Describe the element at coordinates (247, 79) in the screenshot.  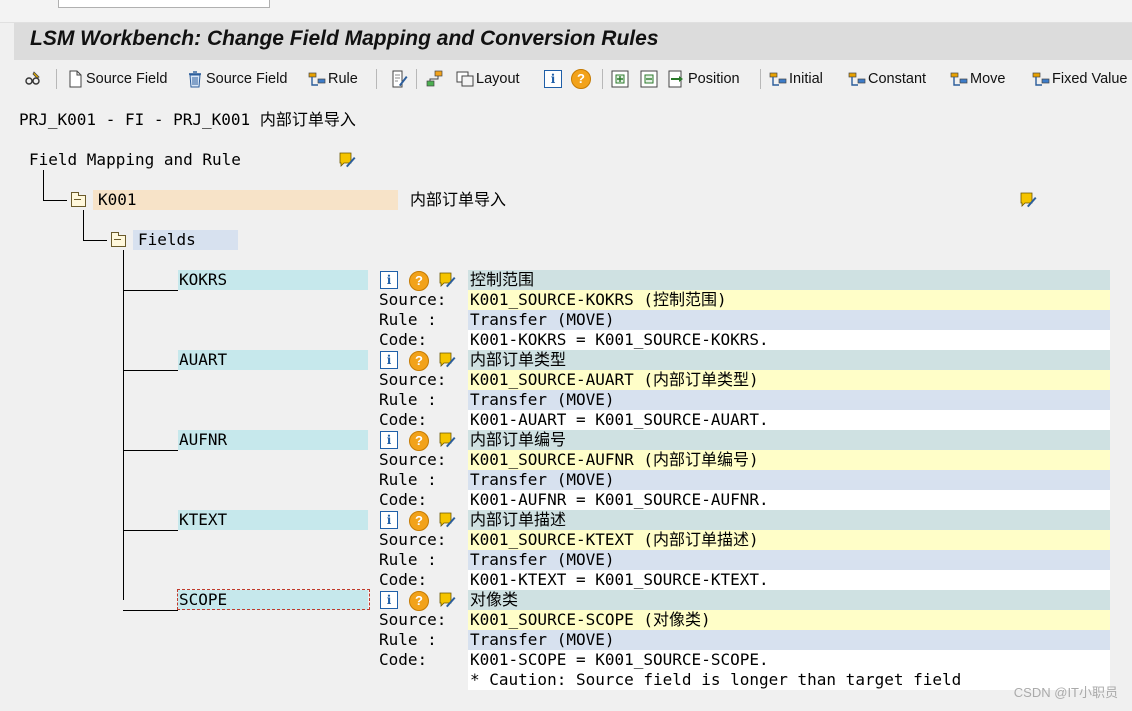
I see `delete-source-field-label: Source Field` at that location.